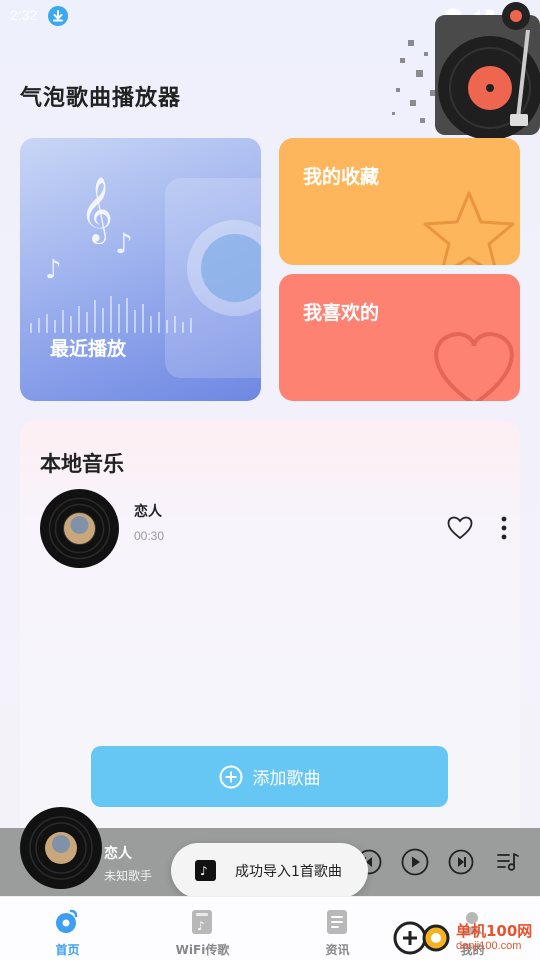  I want to click on tab-news-label: 资讯, so click(337, 950).